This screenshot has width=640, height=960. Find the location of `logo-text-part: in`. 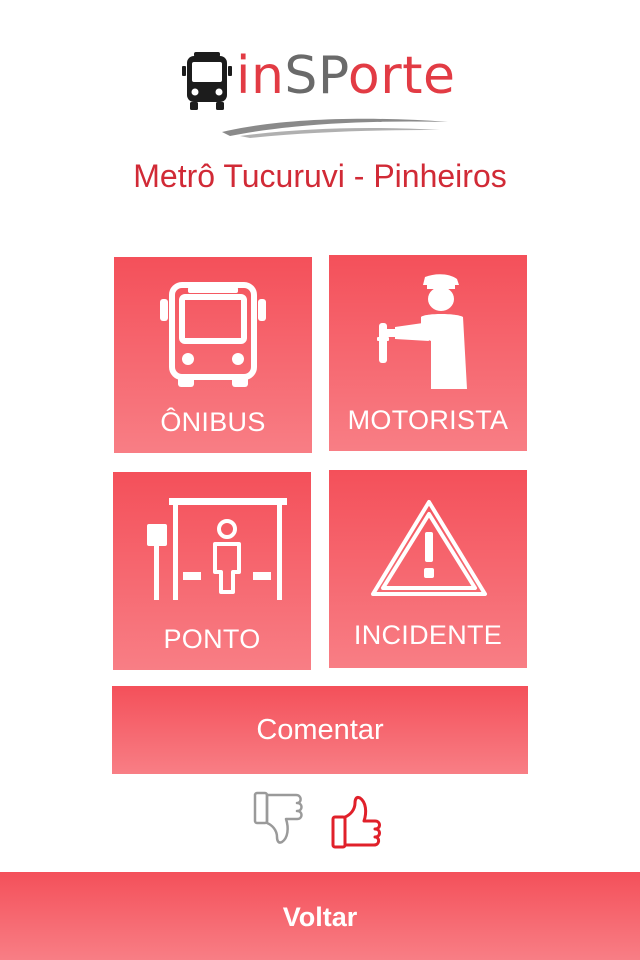

logo-text-part: in is located at coordinates (260, 76).